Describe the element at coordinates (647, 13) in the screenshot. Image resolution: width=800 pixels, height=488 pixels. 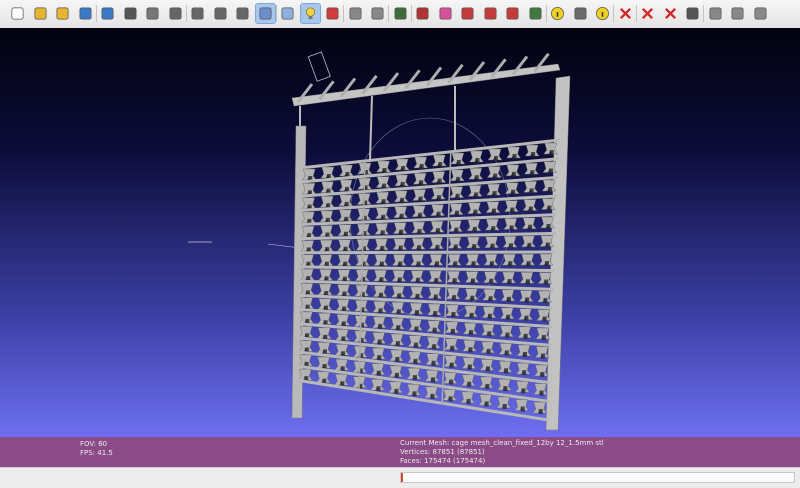
I see `delete-faces-icon` at that location.